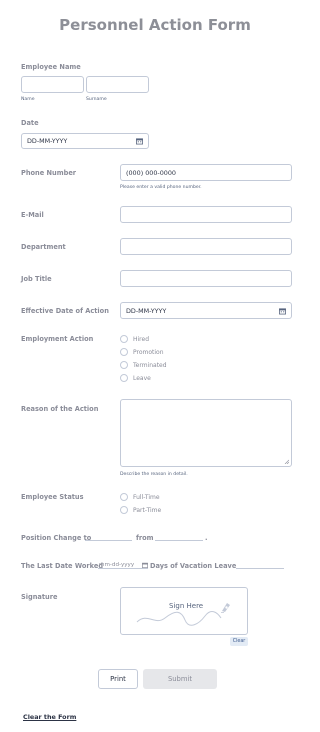 Image resolution: width=320 pixels, height=732 pixels. What do you see at coordinates (39, 597) in the screenshot?
I see `signature-label: Signature` at bounding box center [39, 597].